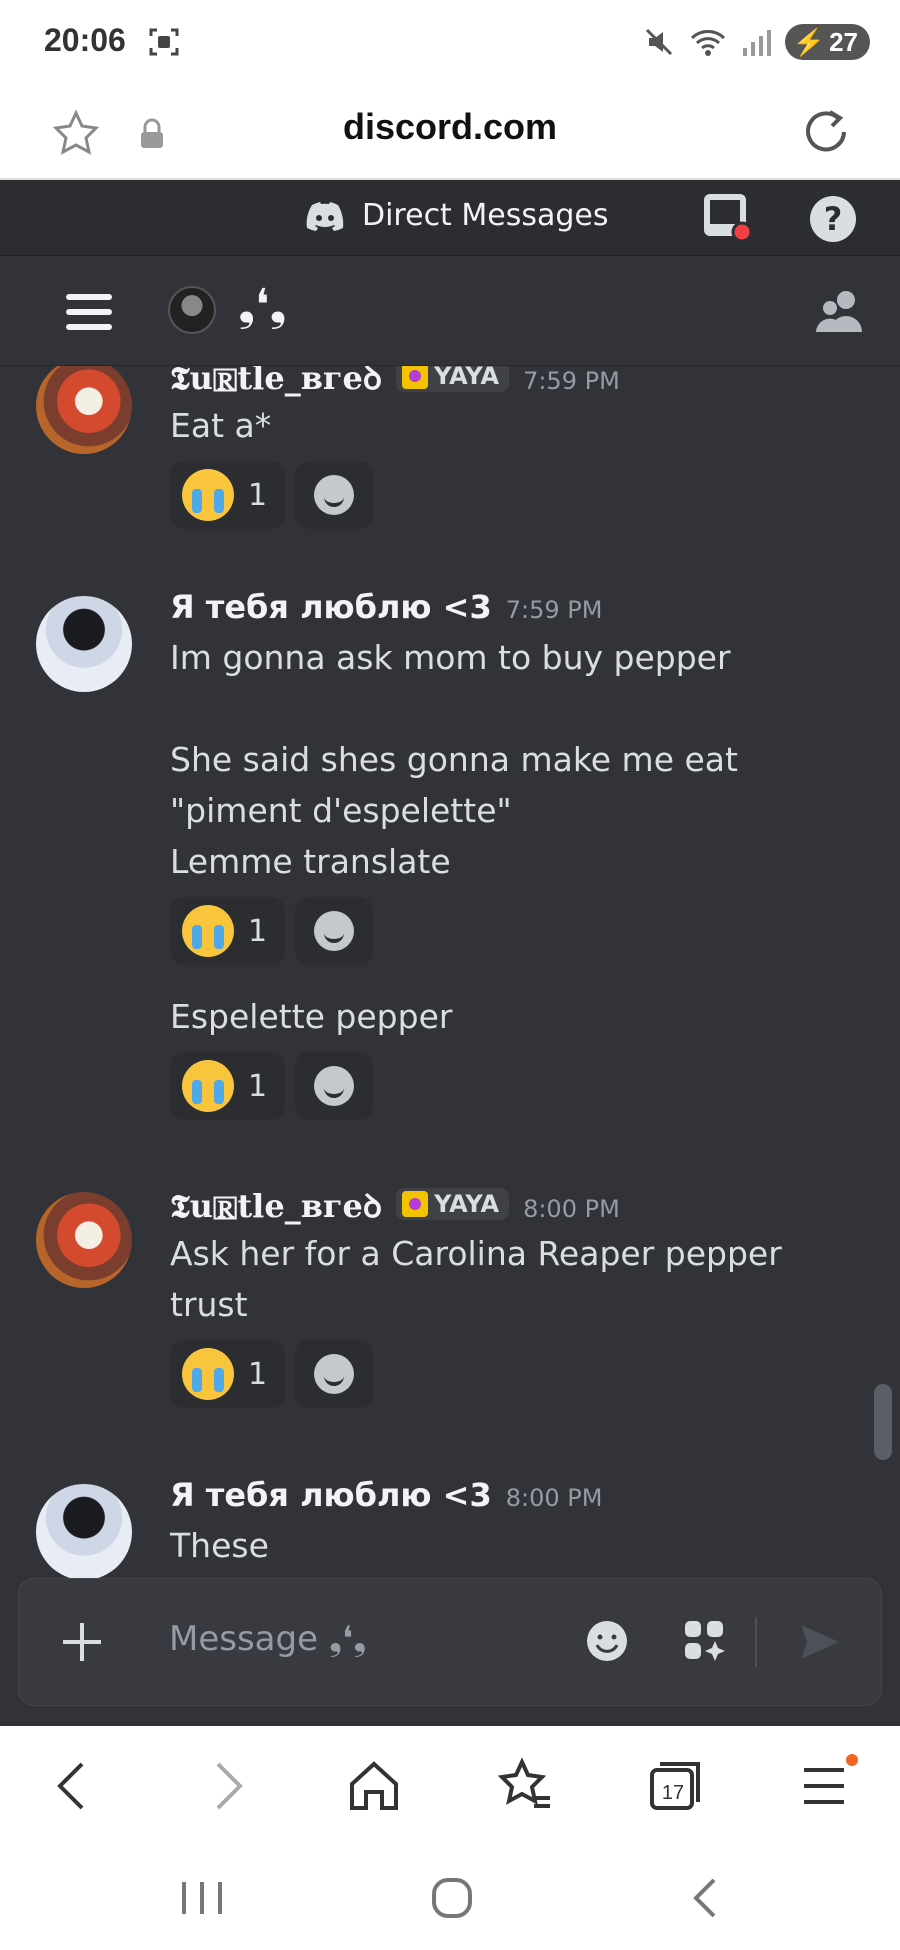 The image size is (900, 1950). I want to click on message-input: Message ❟❛❟, so click(267, 1639).